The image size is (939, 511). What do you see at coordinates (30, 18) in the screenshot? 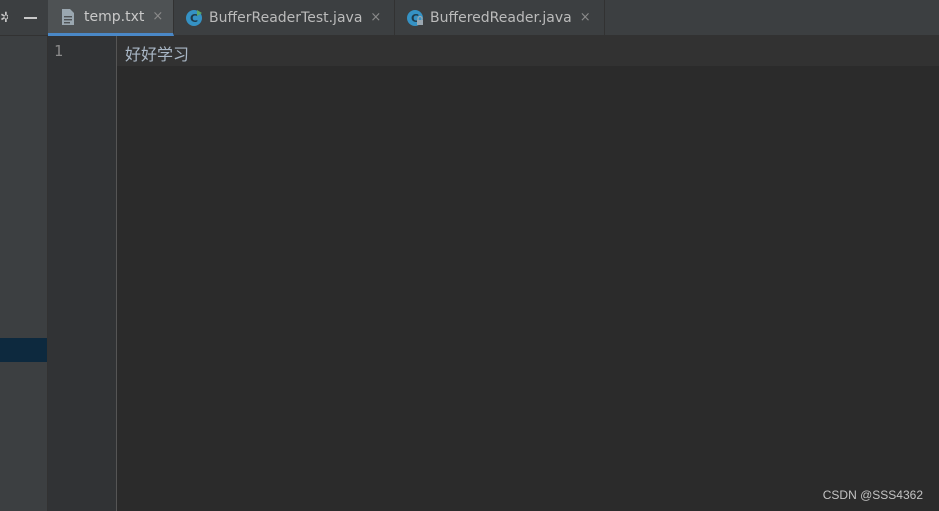
I see `minimize-icon` at bounding box center [30, 18].